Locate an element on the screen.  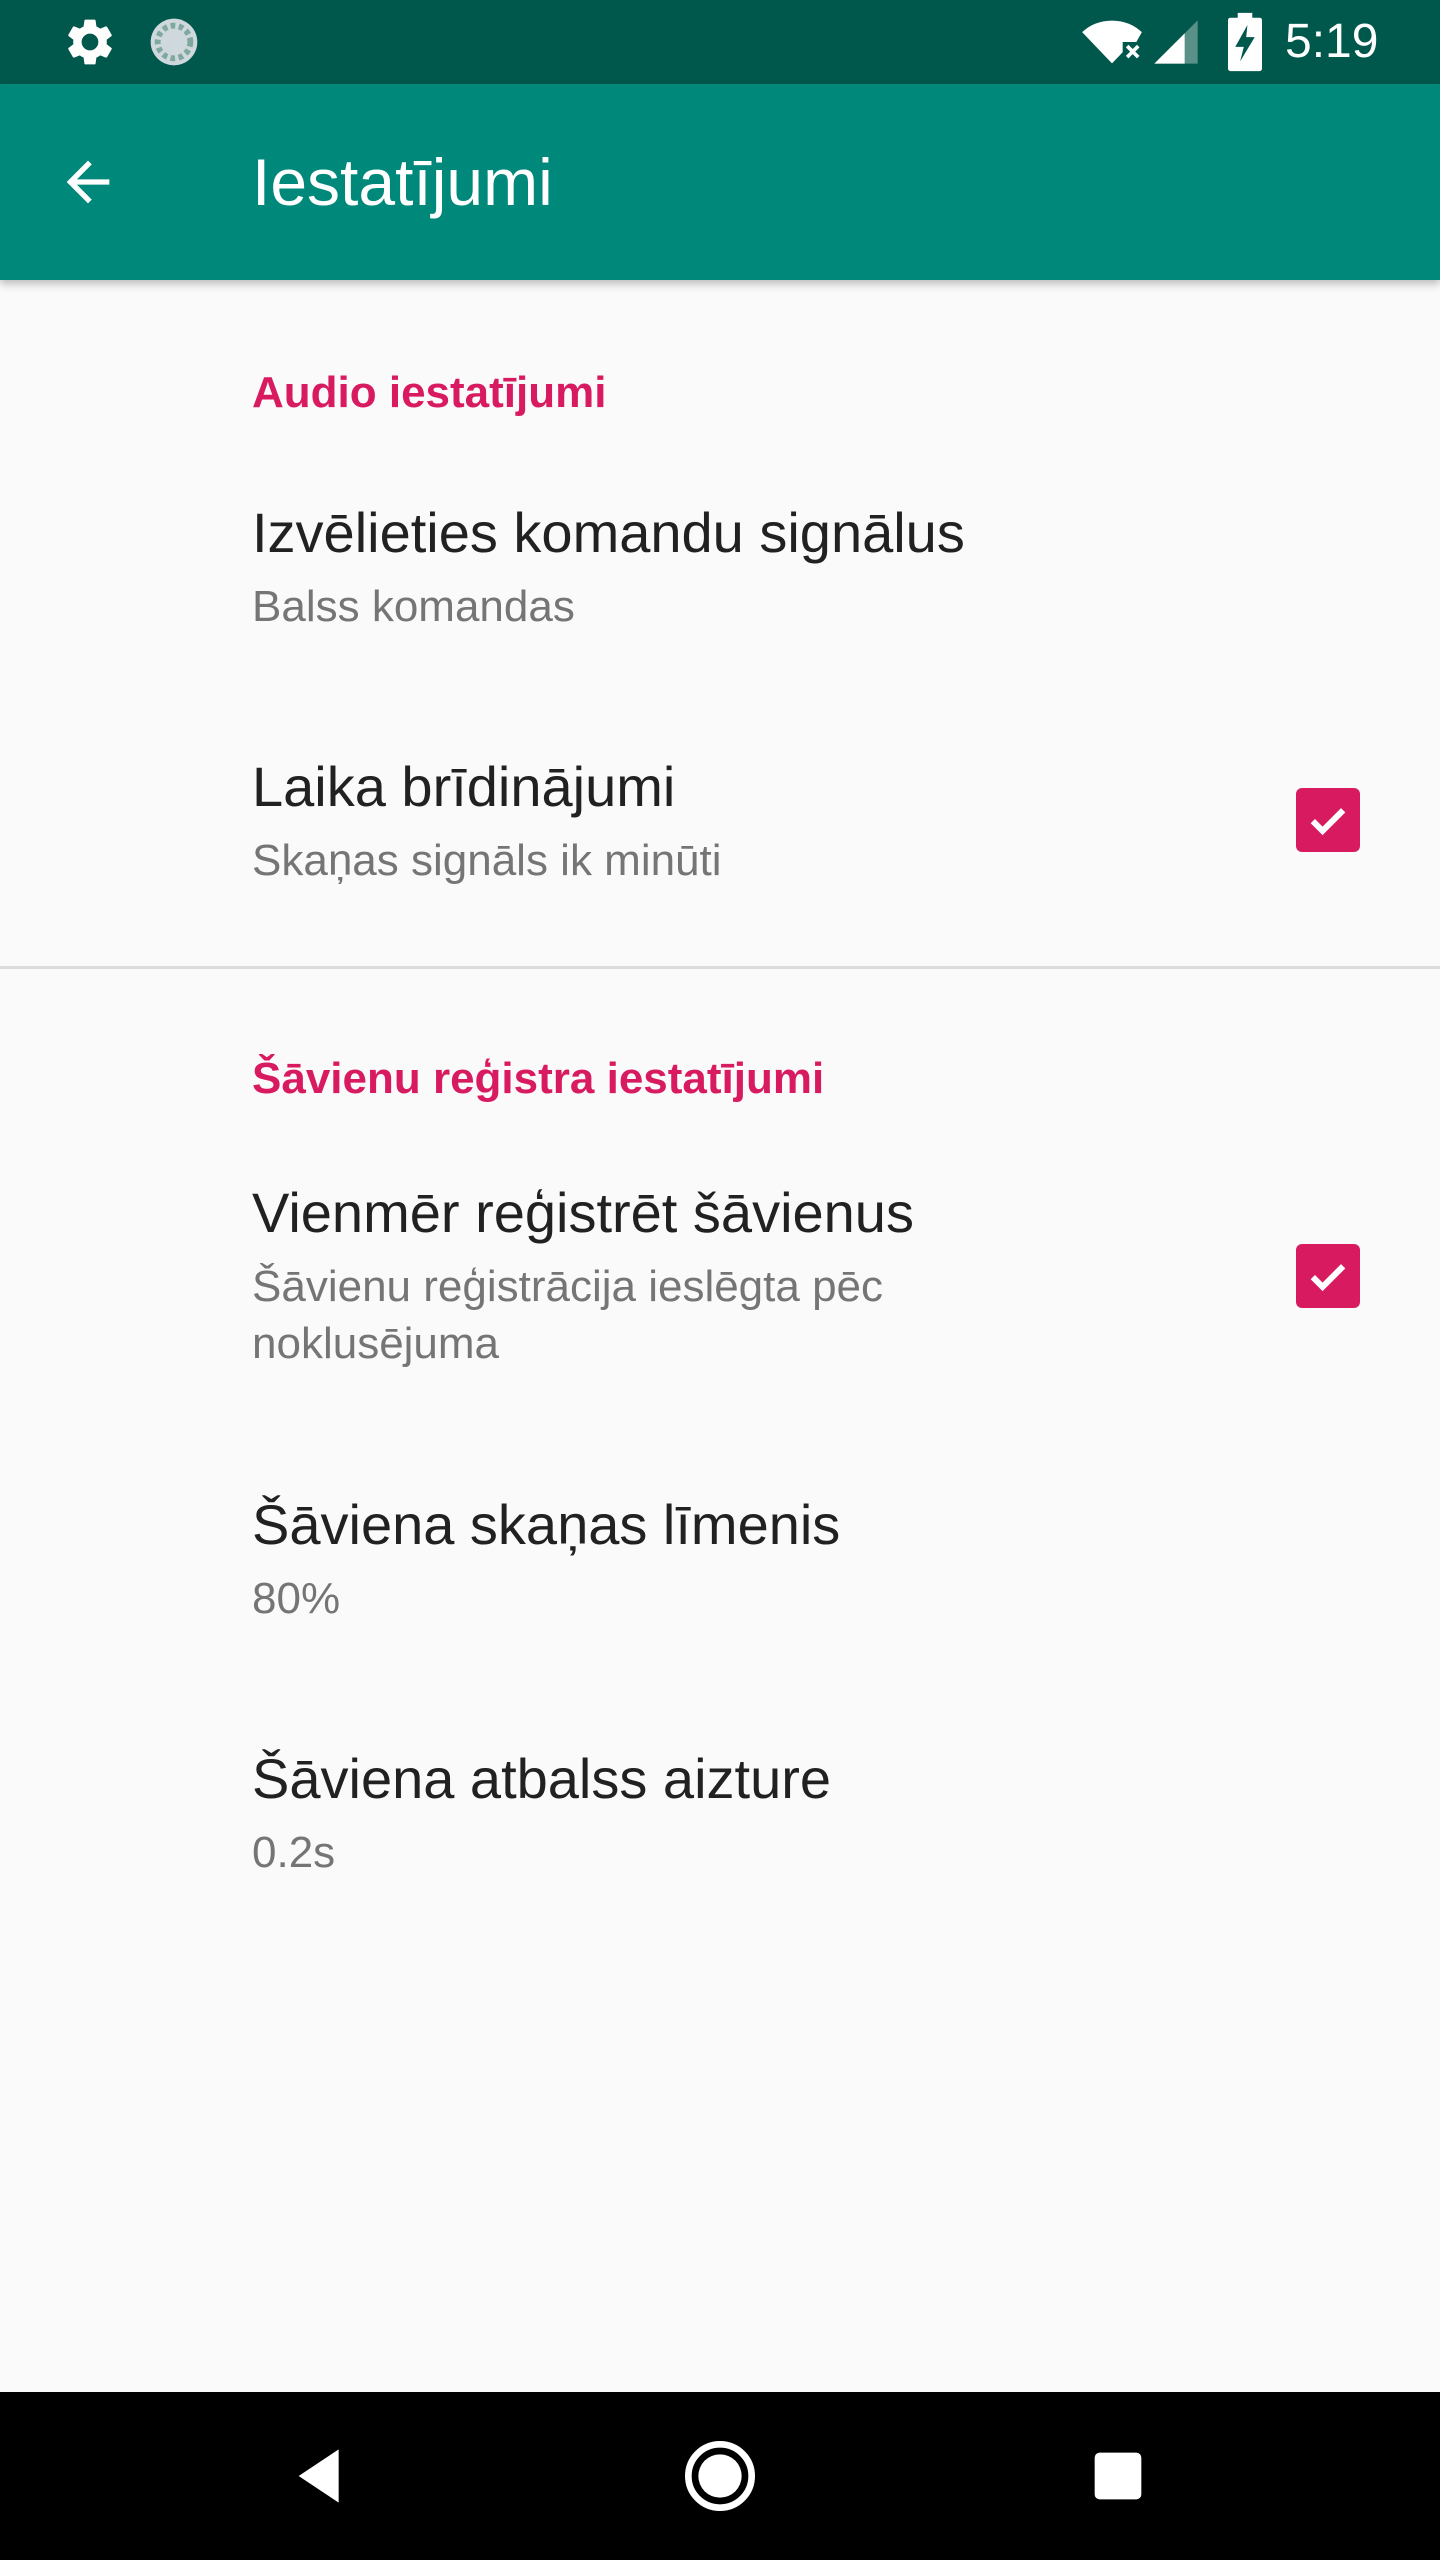
always-log-shots-checkbox is located at coordinates (1328, 1276).